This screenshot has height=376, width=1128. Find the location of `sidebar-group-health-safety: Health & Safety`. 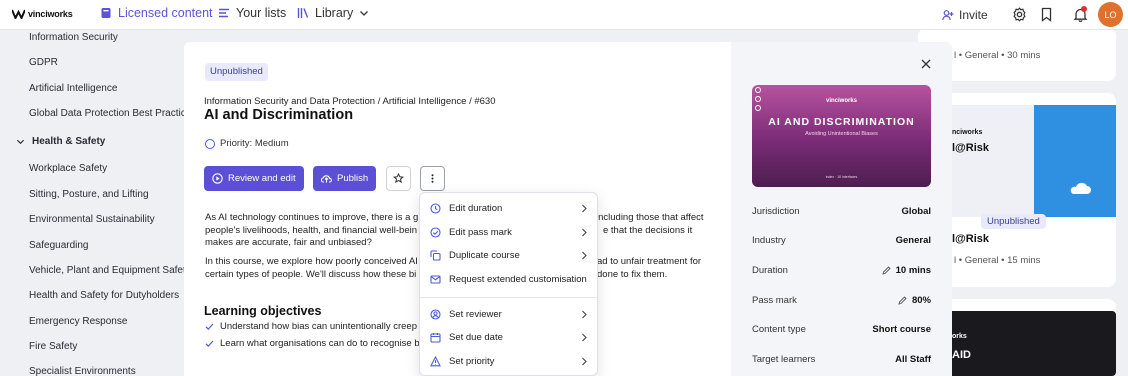

sidebar-group-health-safety: Health & Safety is located at coordinates (60, 141).